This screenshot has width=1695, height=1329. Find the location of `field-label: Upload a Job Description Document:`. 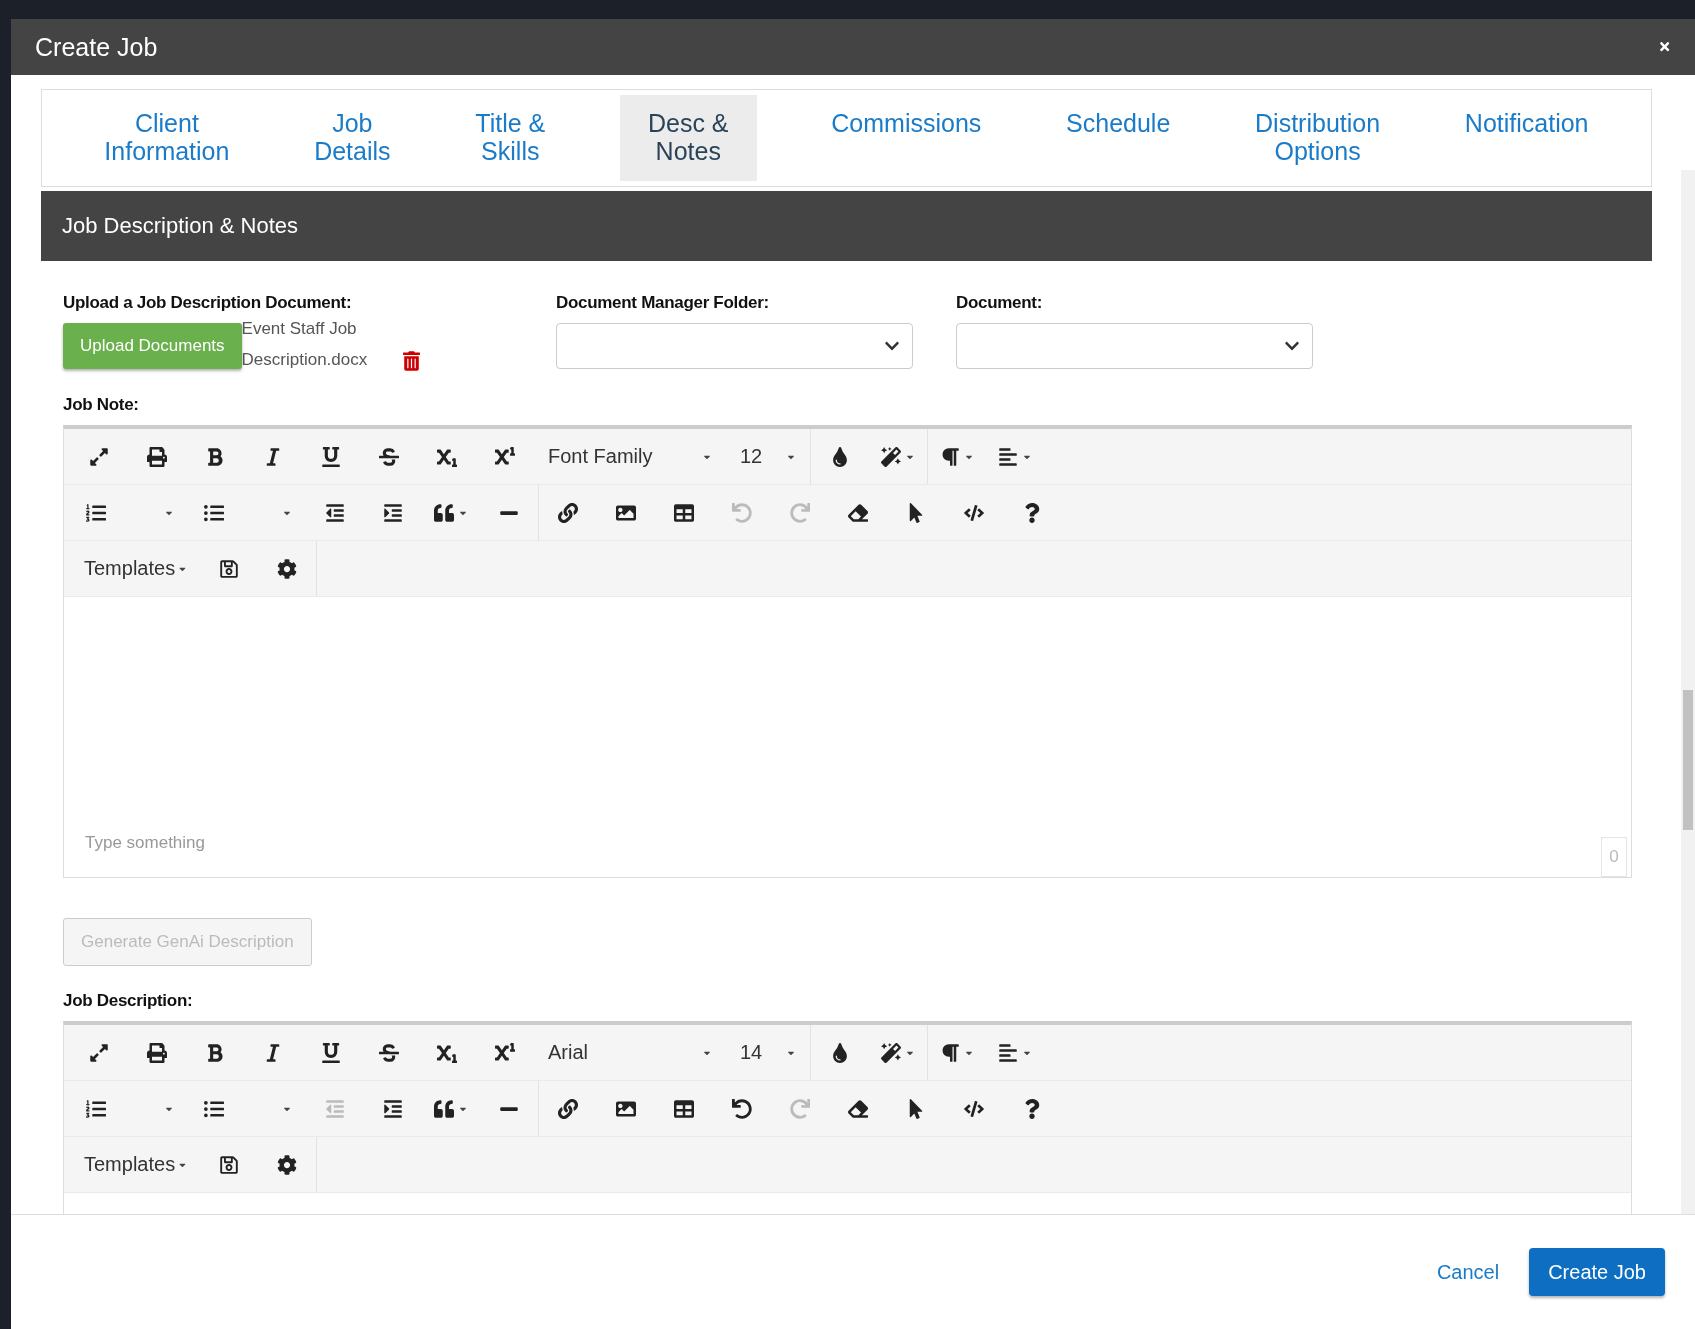

field-label: Upload a Job Description Document: is located at coordinates (208, 303).